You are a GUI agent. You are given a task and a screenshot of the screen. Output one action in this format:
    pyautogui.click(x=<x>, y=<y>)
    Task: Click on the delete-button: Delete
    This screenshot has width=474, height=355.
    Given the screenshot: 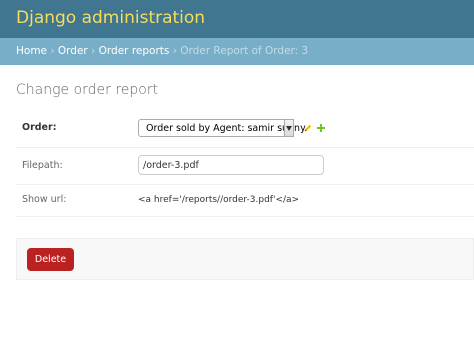 What is the action you would take?
    pyautogui.click(x=50, y=259)
    